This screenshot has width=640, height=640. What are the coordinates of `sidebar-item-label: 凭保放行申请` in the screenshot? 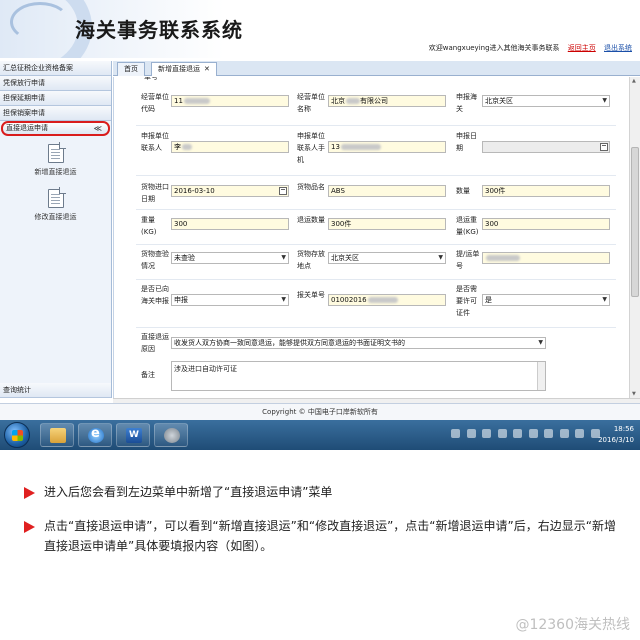 It's located at (24, 83).